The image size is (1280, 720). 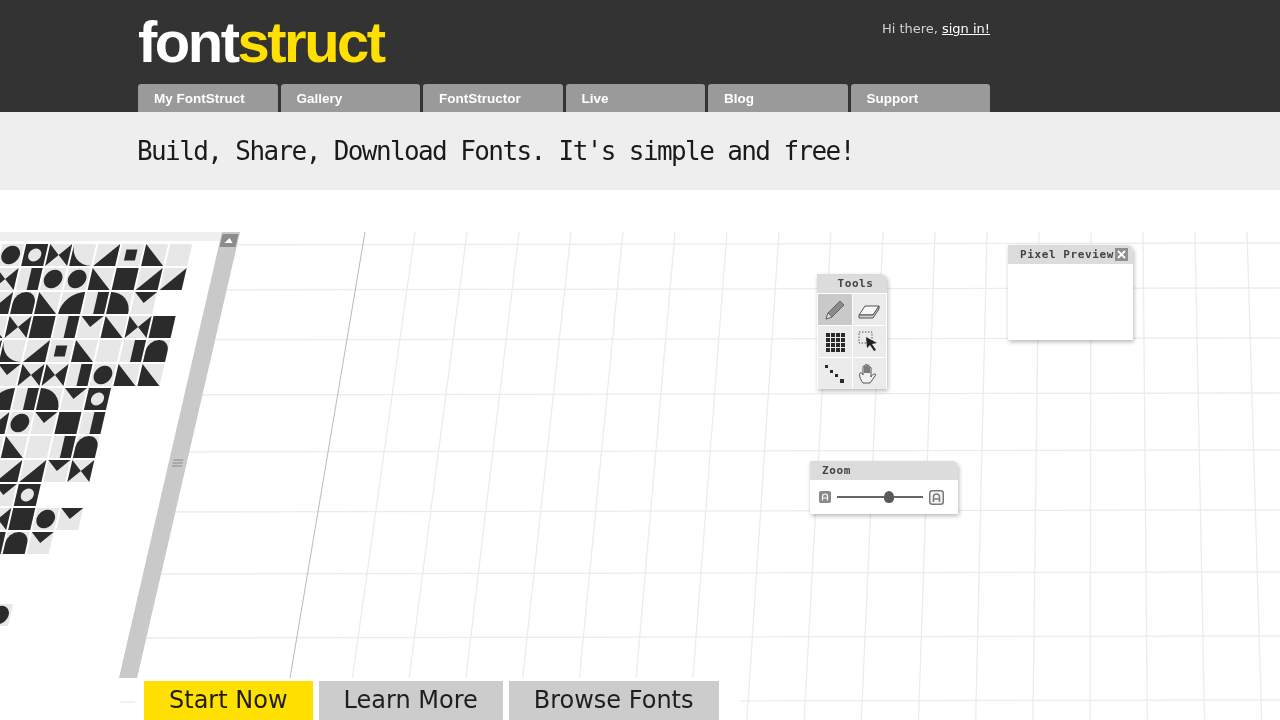 I want to click on nav-tab: My FontStruct, so click(x=208, y=98).